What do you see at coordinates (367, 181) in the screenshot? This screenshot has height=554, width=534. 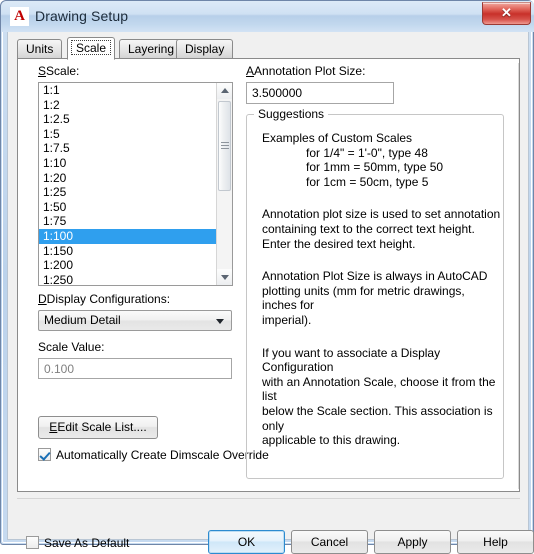 I see `suggestions-example: for 1cm = 50cm, type 5` at bounding box center [367, 181].